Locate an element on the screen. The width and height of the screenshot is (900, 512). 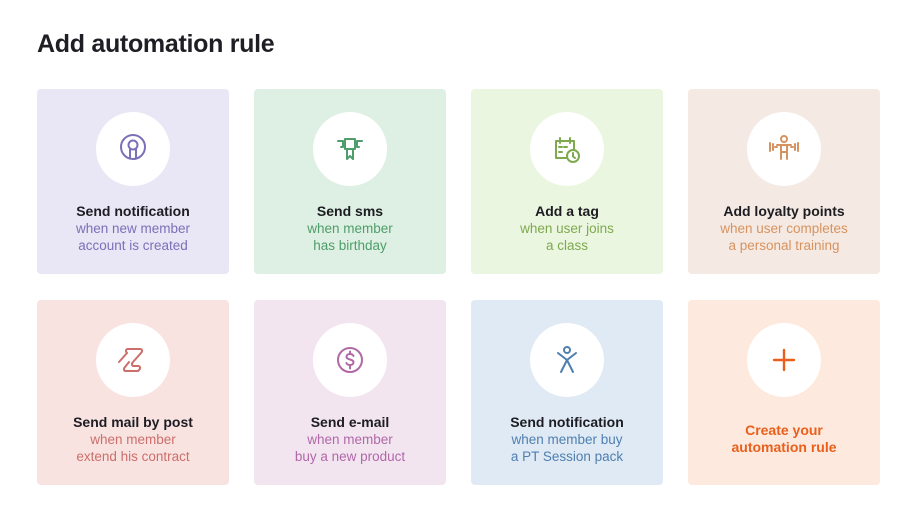
notification-icon is located at coordinates (133, 147).